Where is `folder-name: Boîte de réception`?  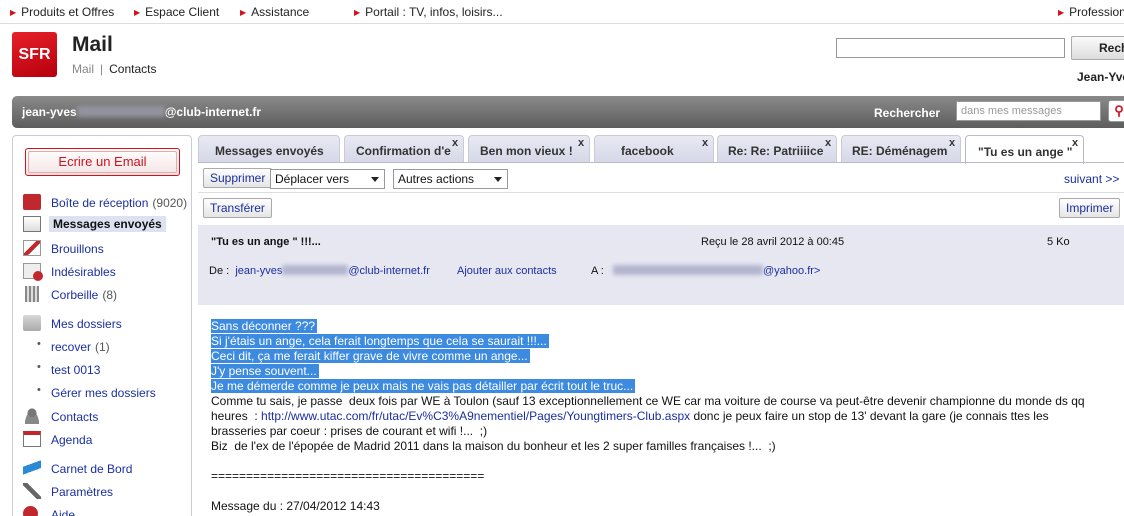 folder-name: Boîte de réception is located at coordinates (100, 203).